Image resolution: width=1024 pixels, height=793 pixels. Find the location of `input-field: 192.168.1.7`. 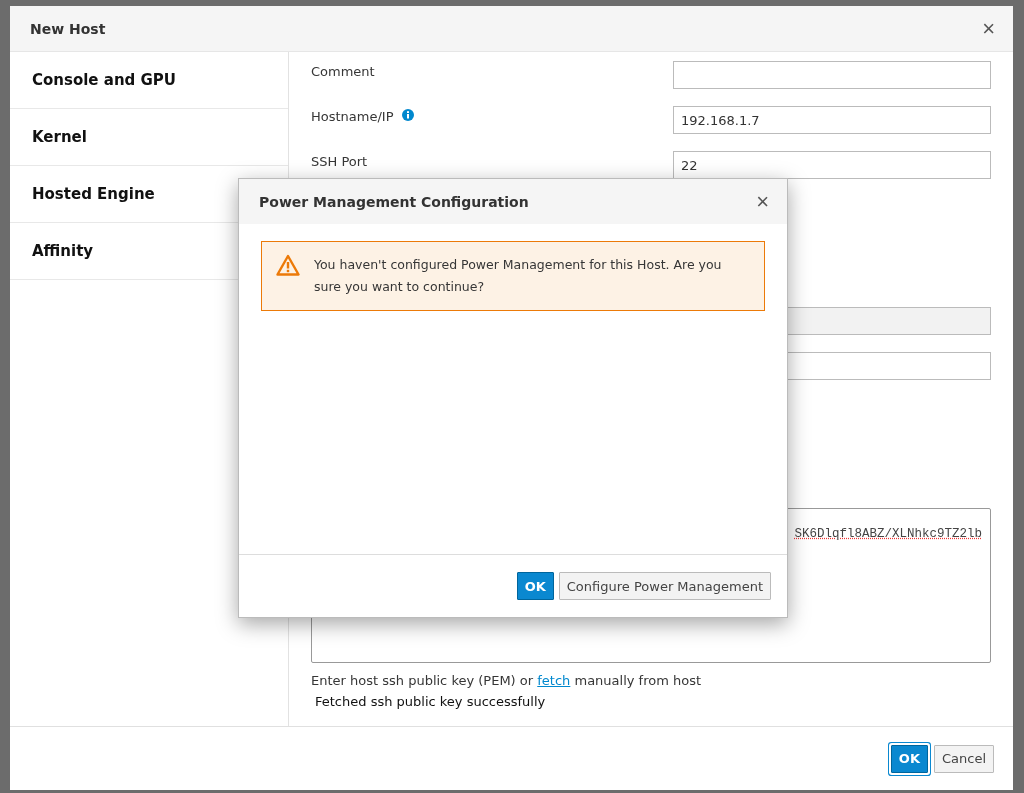

input-field: 192.168.1.7 is located at coordinates (832, 120).